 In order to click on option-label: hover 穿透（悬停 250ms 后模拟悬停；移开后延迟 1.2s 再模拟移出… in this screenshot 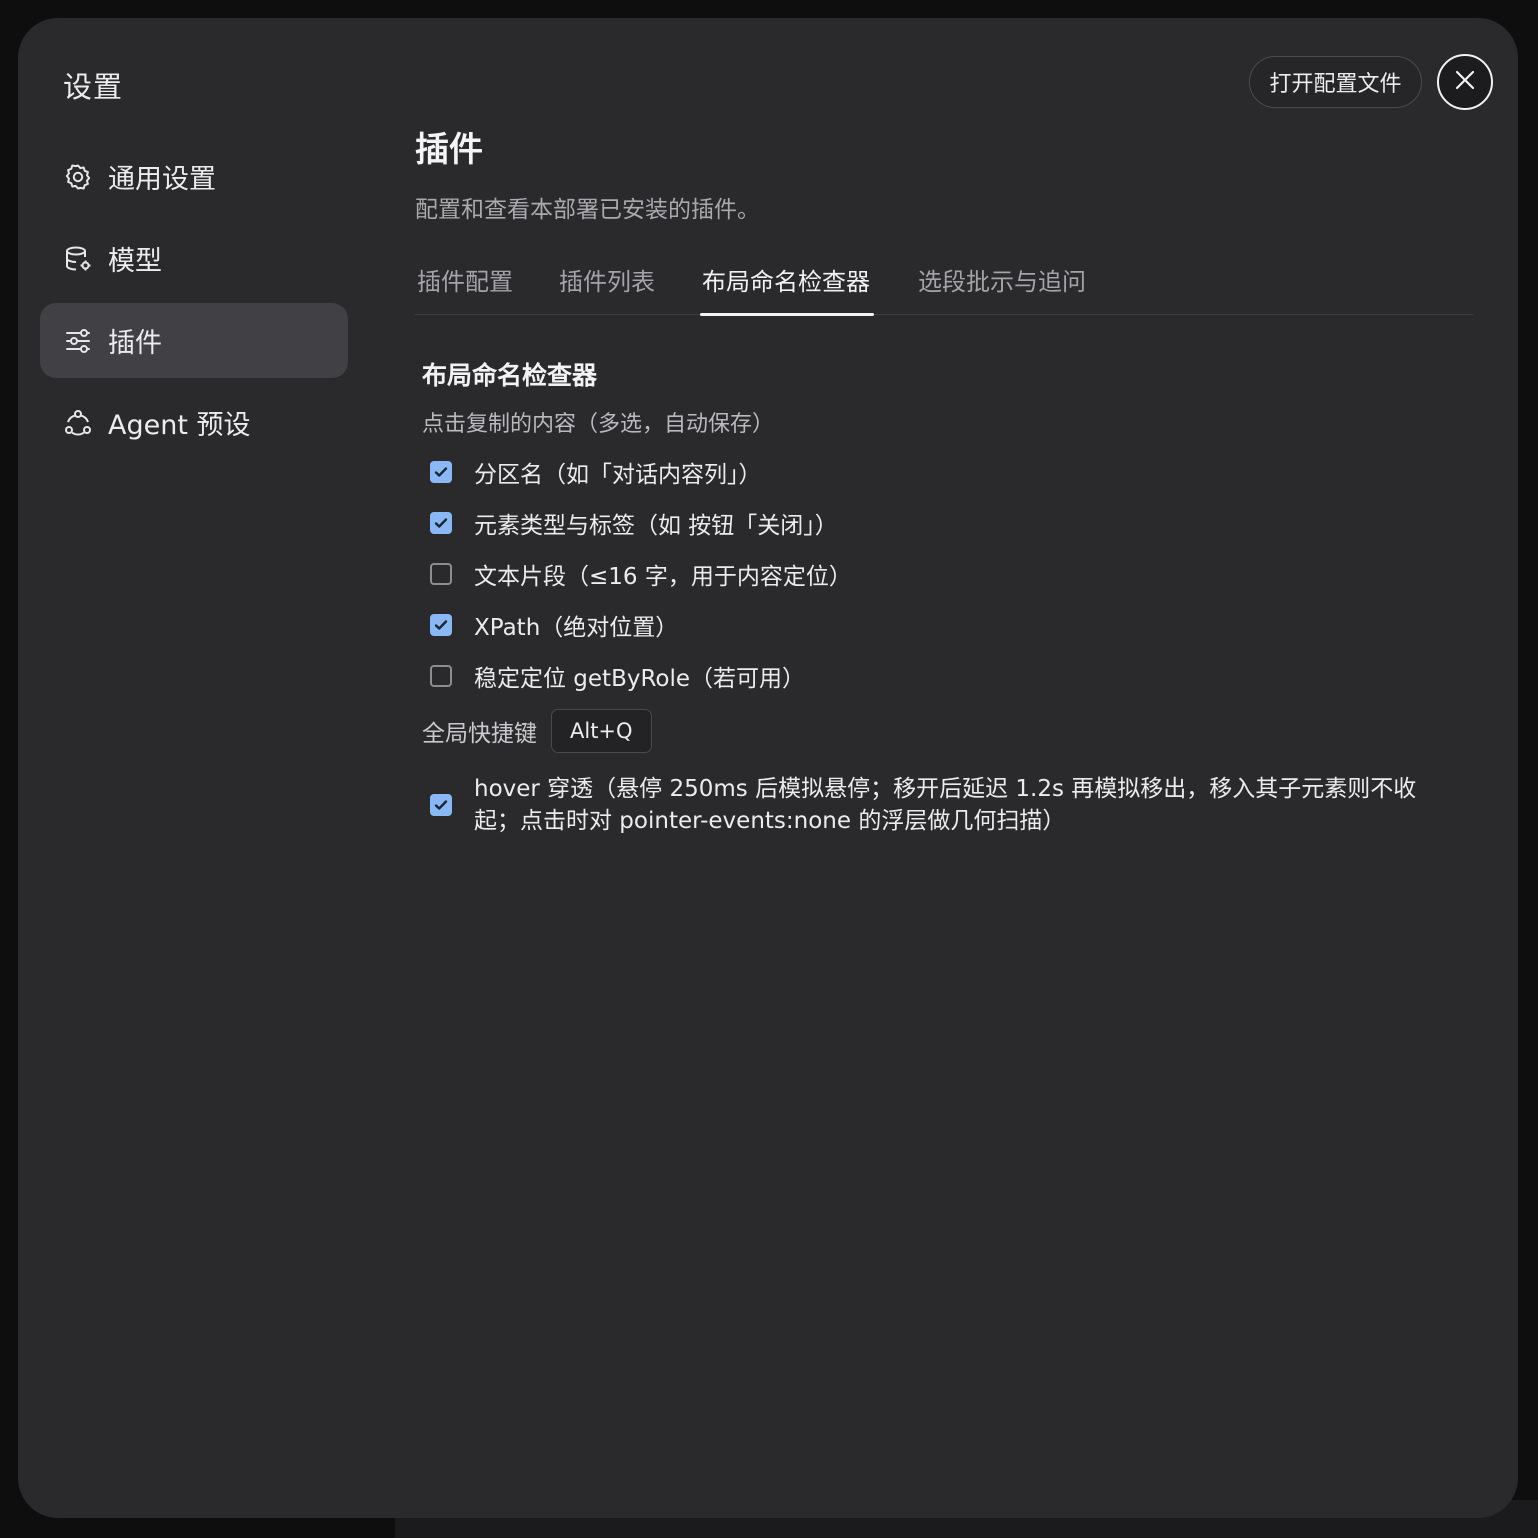, I will do `click(945, 805)`.